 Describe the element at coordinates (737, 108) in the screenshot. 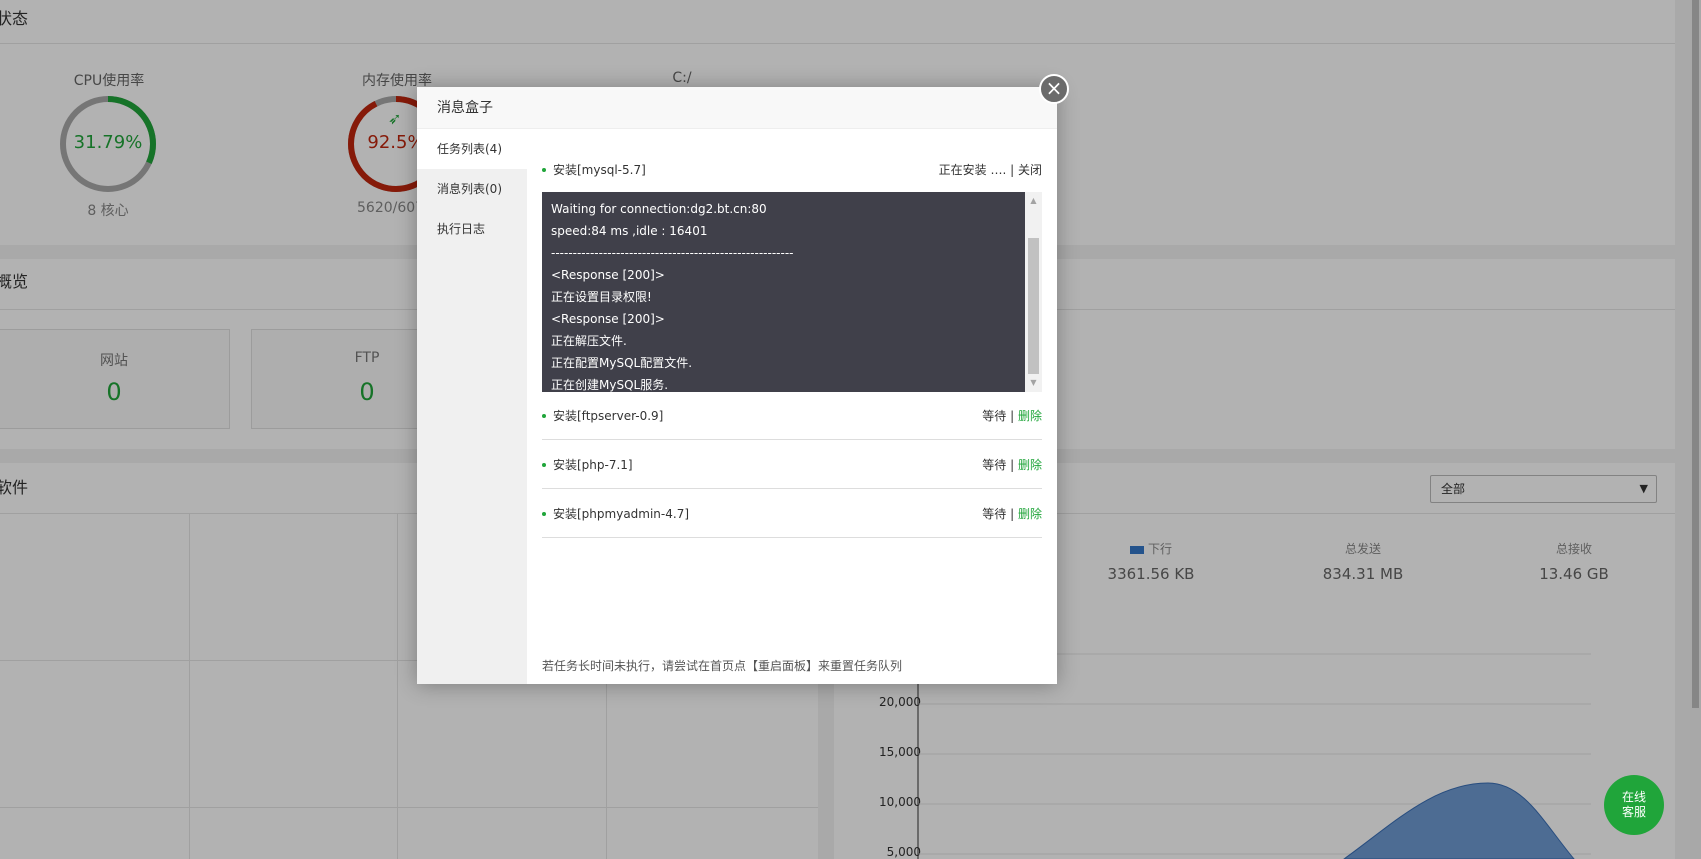

I see `modal-title: 消息盒子` at that location.